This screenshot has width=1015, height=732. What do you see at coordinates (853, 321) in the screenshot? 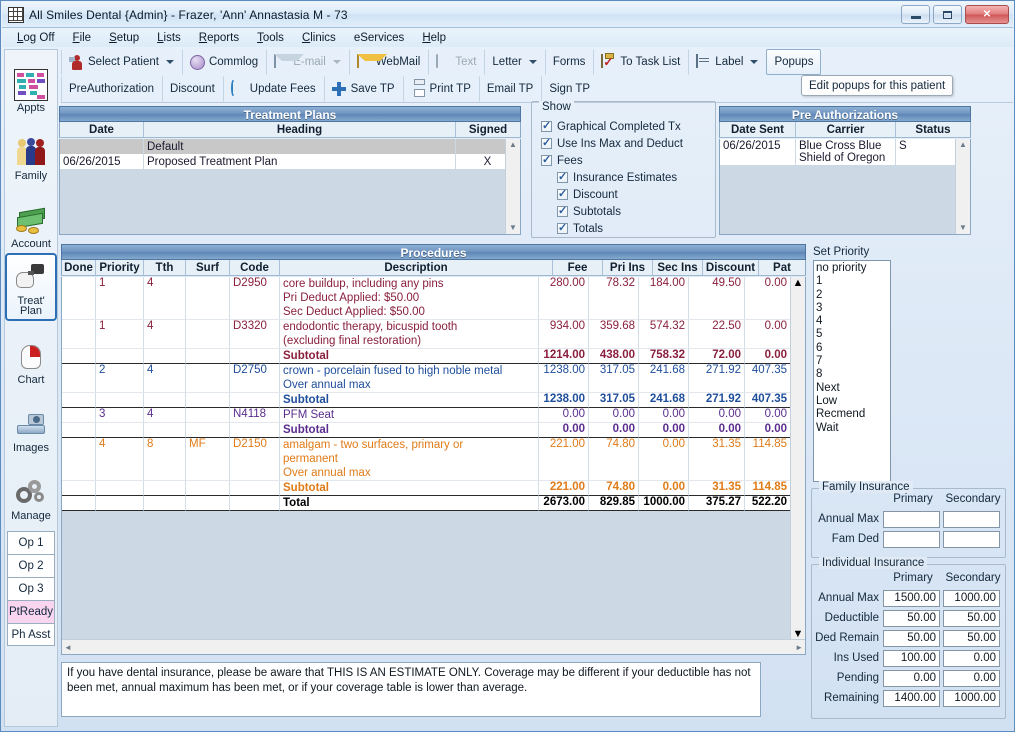
I see `set-priority-option: 4` at bounding box center [853, 321].